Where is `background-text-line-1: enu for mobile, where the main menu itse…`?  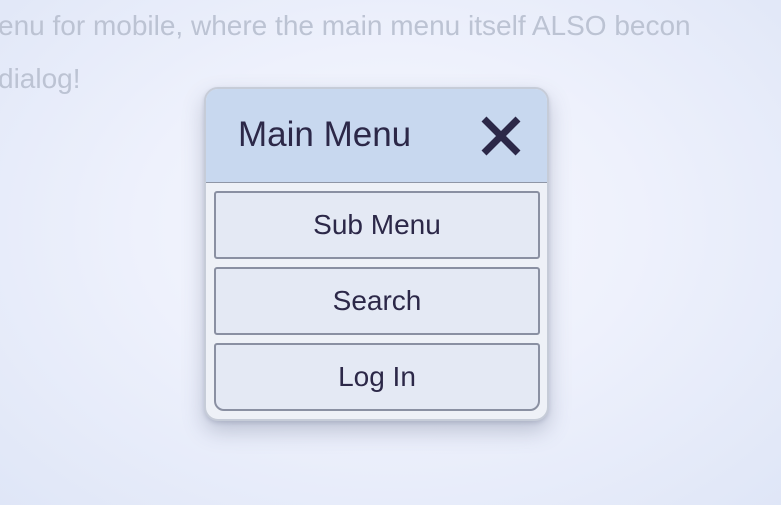
background-text-line-1: enu for mobile, where the main menu itse… is located at coordinates (345, 25).